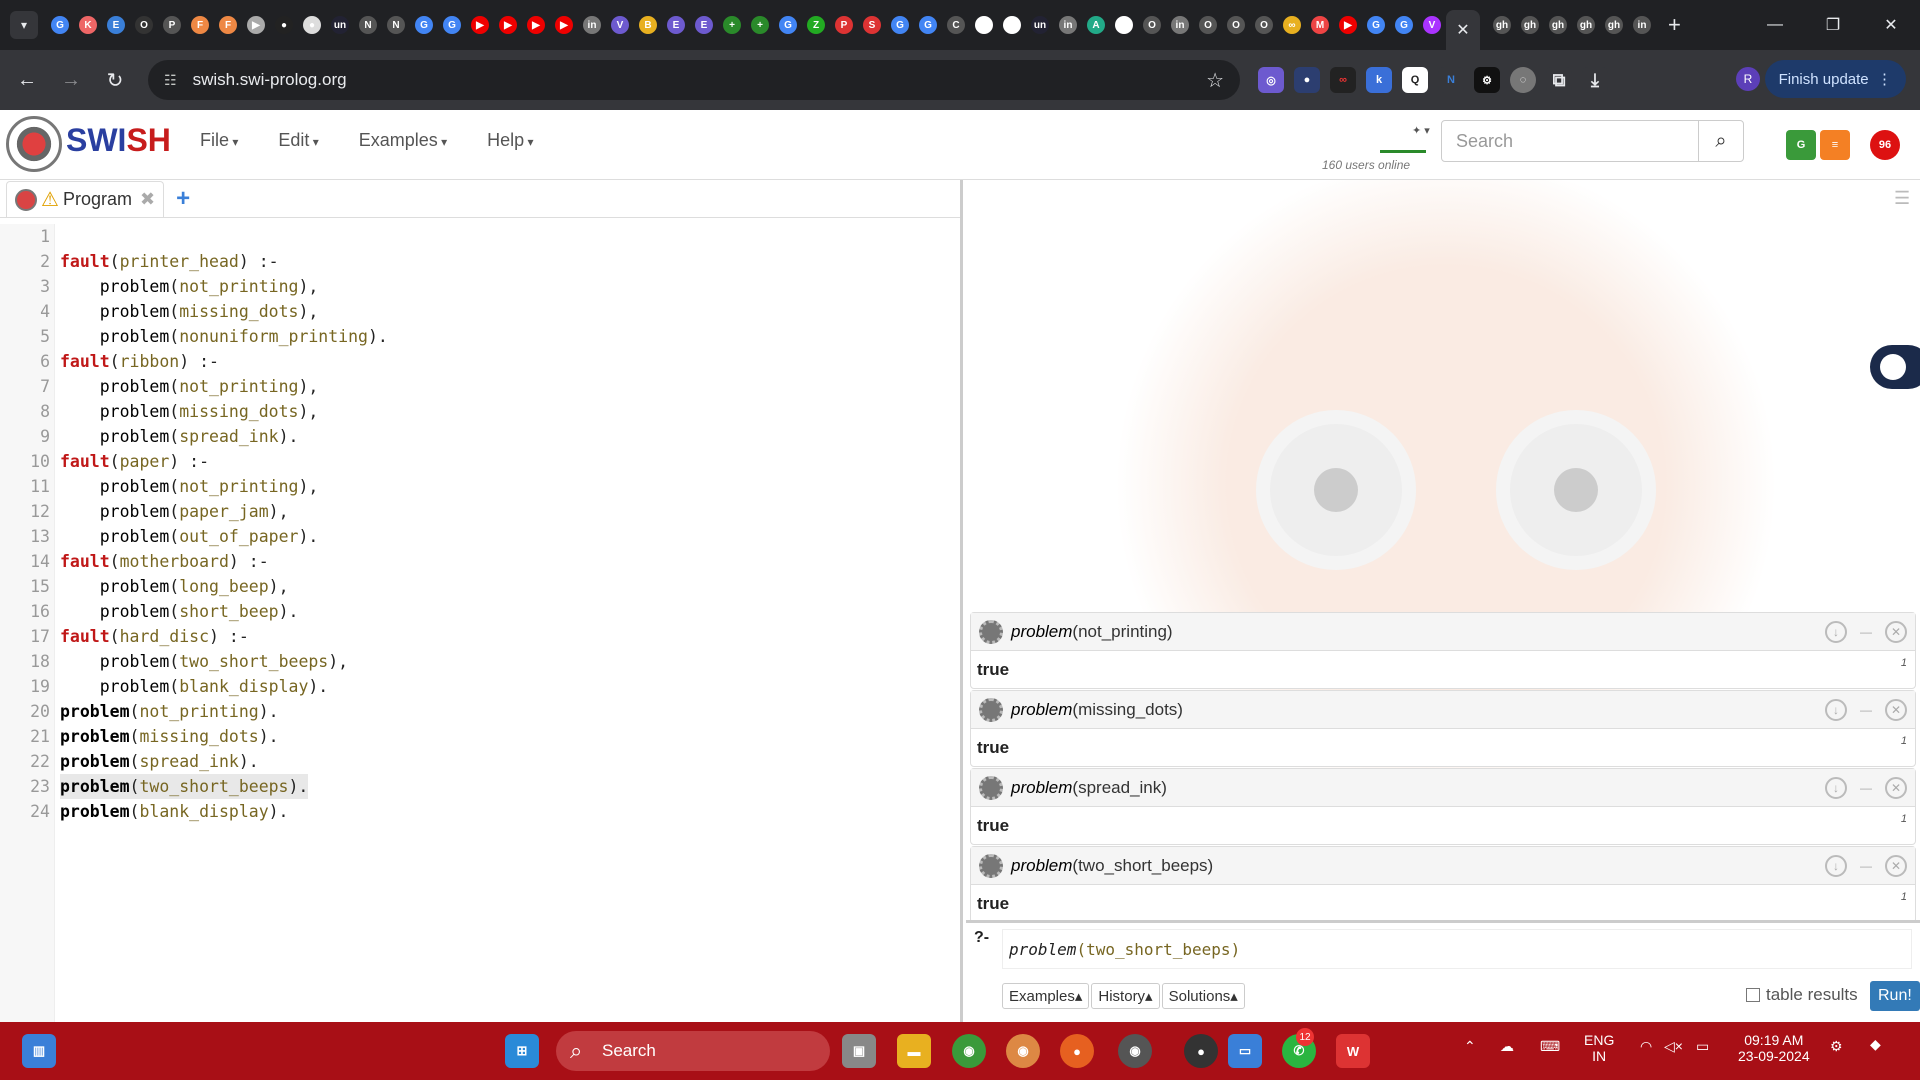 The width and height of the screenshot is (1920, 1080). What do you see at coordinates (1443, 788) in the screenshot?
I see `result-query-header: problem (spread_ink) ↓ — ✕` at bounding box center [1443, 788].